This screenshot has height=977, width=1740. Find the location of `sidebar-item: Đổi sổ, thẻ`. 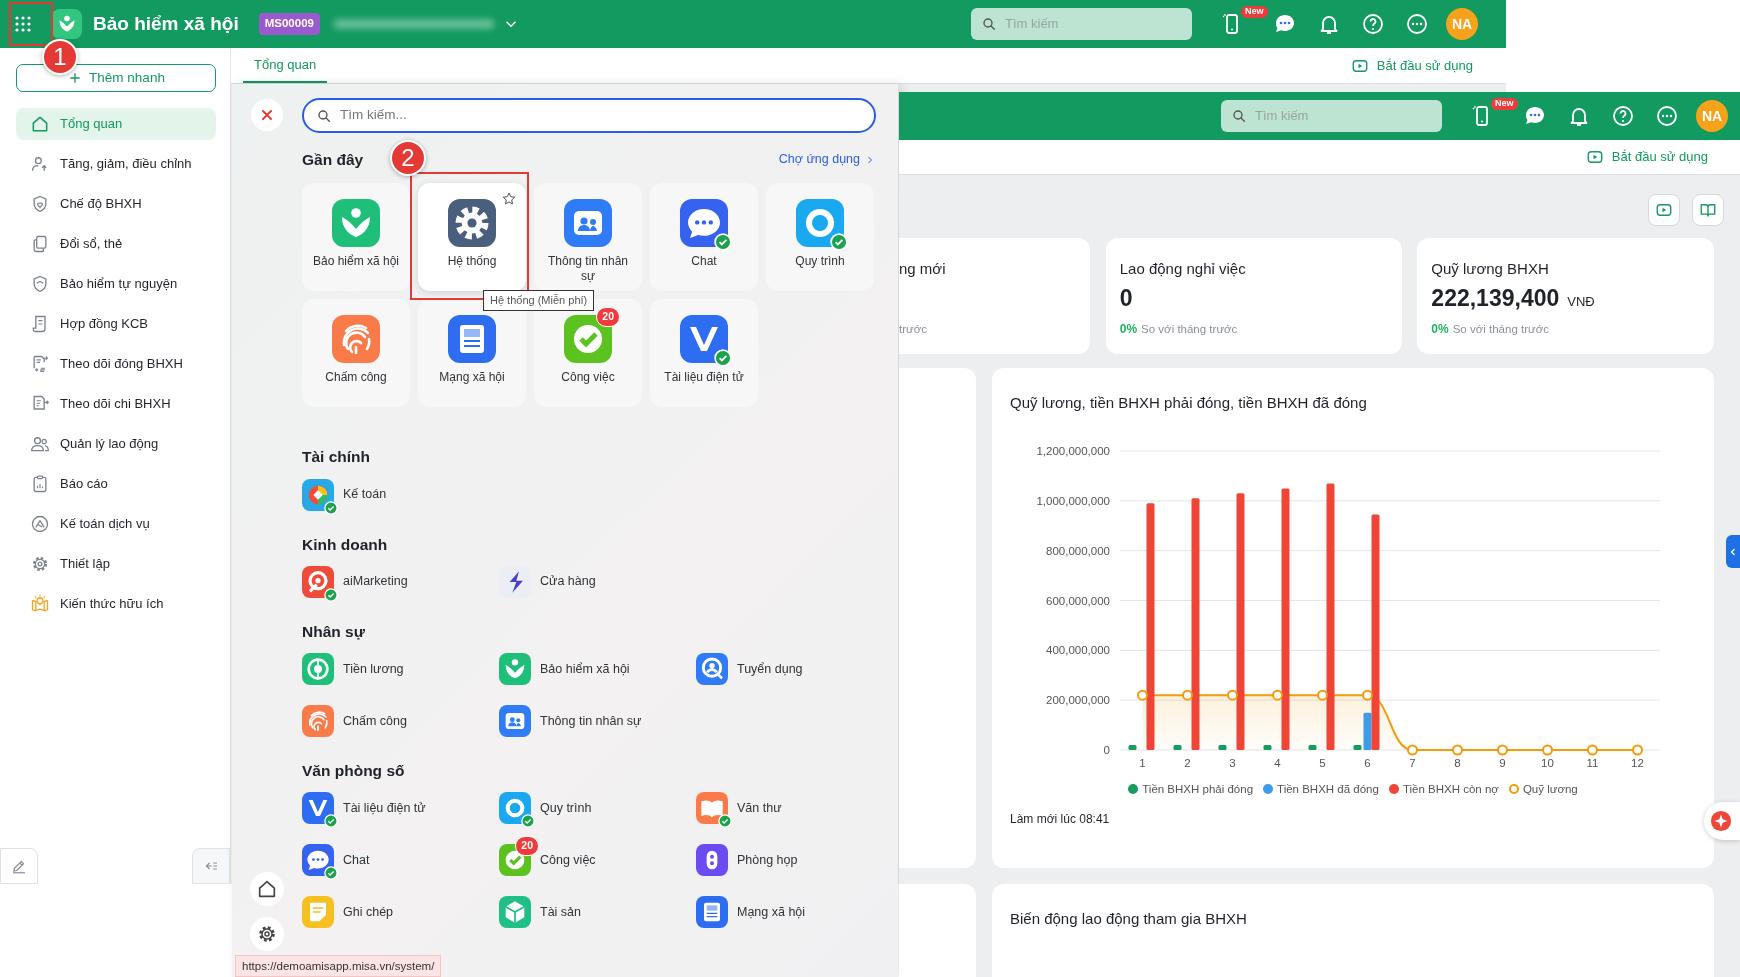

sidebar-item: Đổi sổ, thẻ is located at coordinates (116, 244).